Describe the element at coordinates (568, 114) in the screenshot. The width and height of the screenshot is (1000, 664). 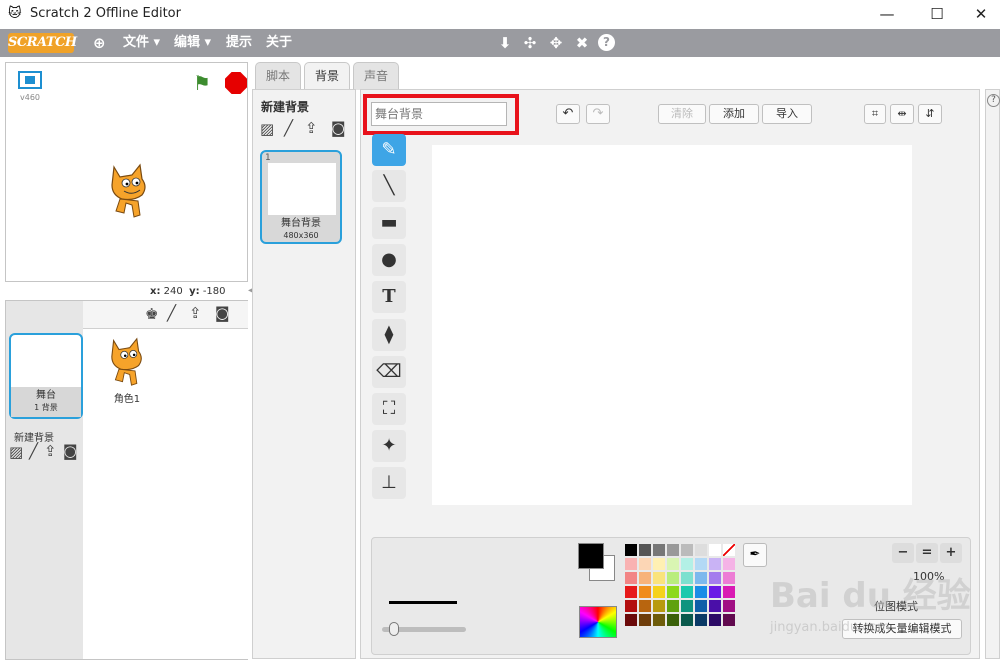
I see `undo-button: ↶` at that location.